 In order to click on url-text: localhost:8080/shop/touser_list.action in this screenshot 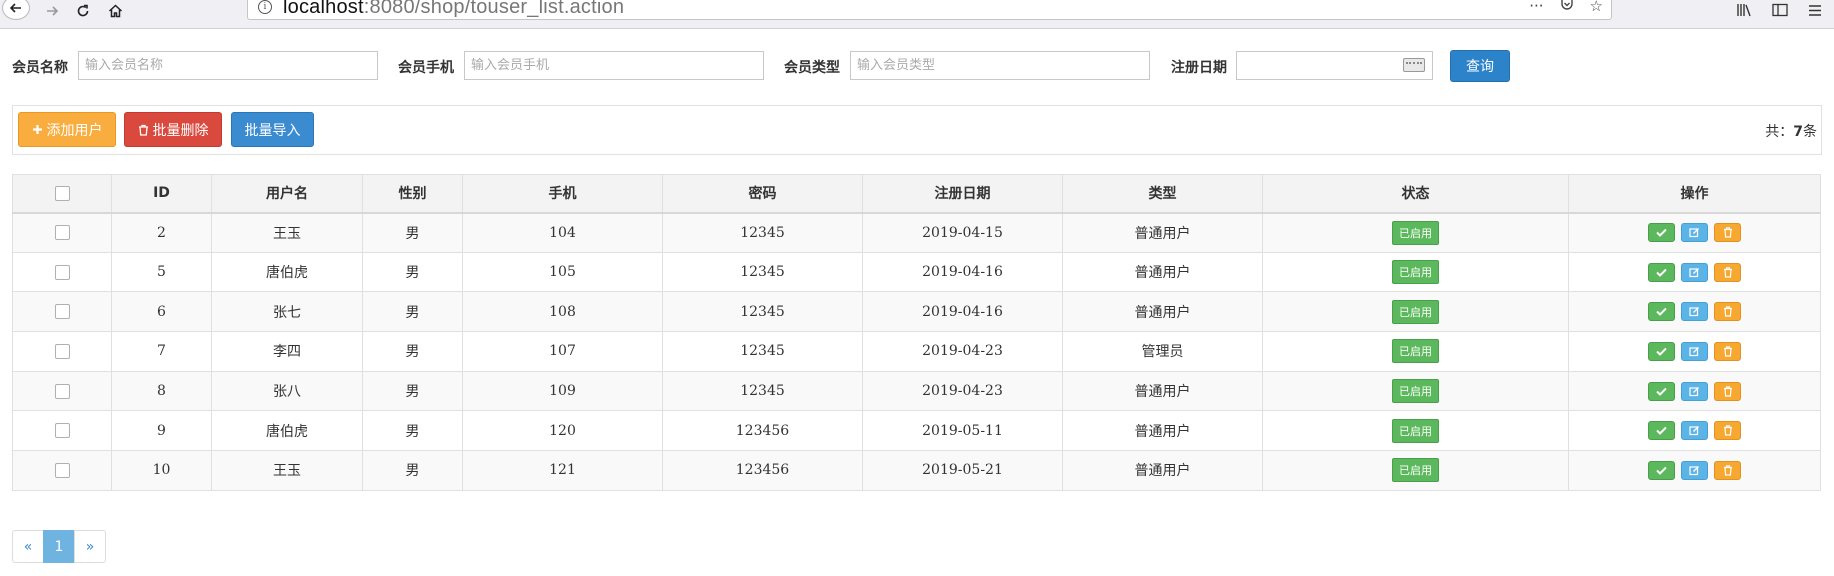, I will do `click(453, 9)`.